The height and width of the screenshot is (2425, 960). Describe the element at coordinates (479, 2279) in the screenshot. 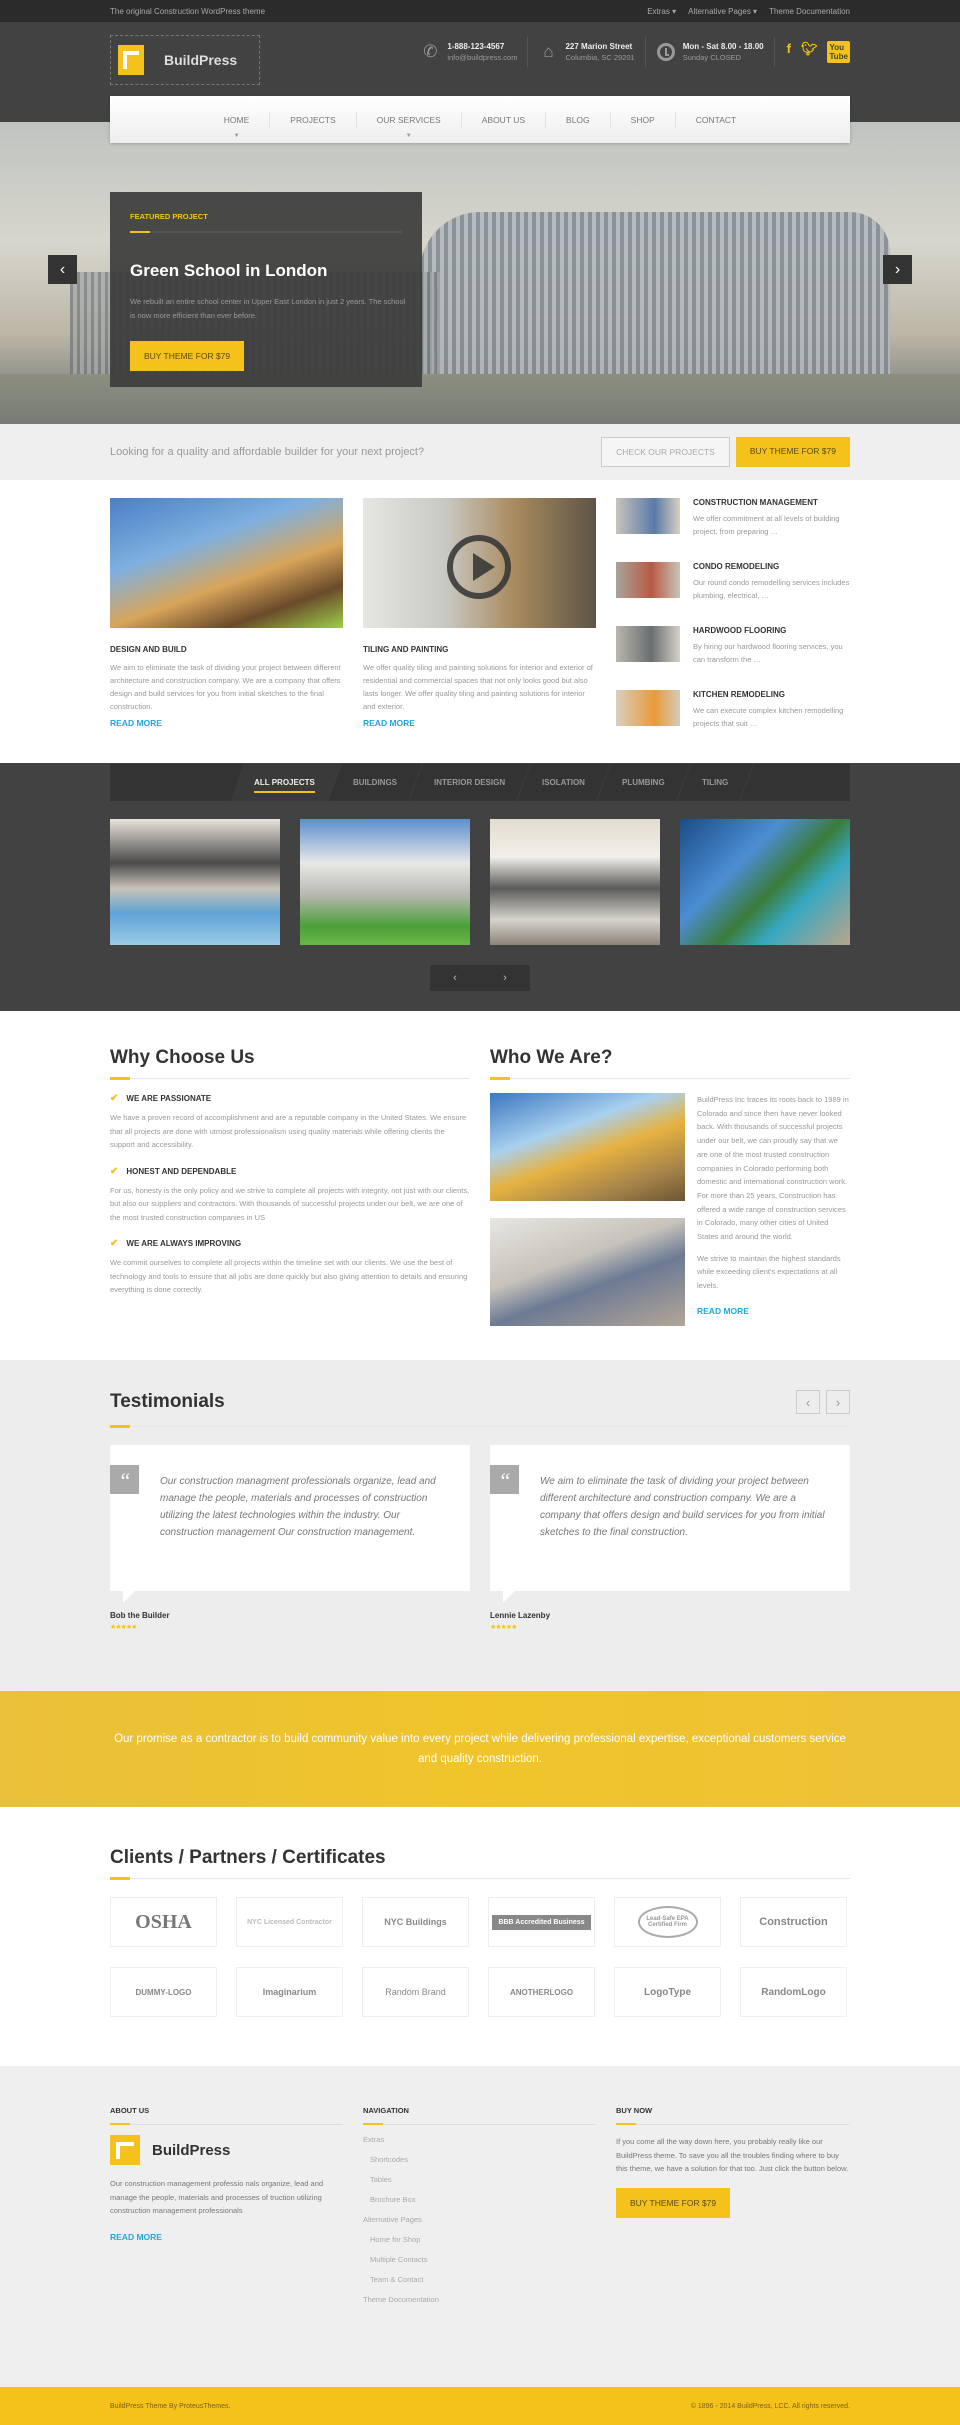

I see `footer-nav-team-contact: Team & Contact` at that location.